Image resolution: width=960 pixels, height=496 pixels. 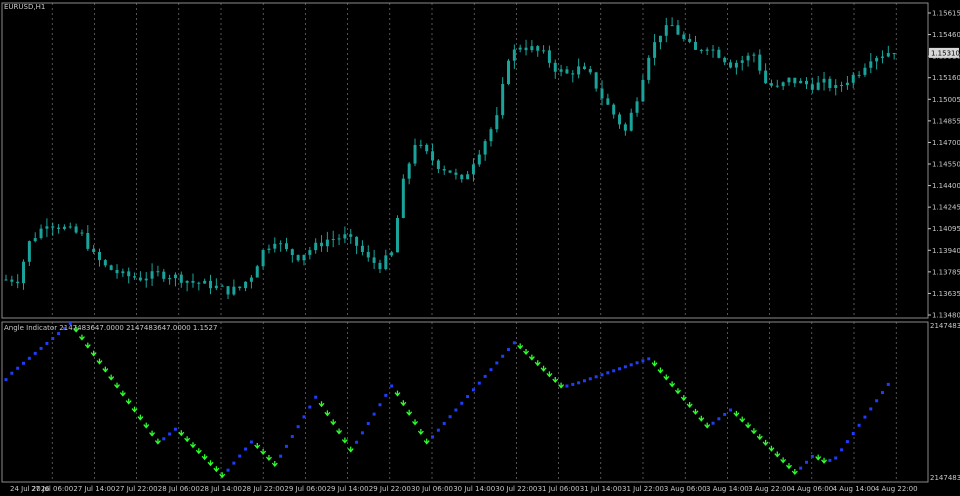 I want to click on price-tick-label: 1.14400, so click(x=946, y=186).